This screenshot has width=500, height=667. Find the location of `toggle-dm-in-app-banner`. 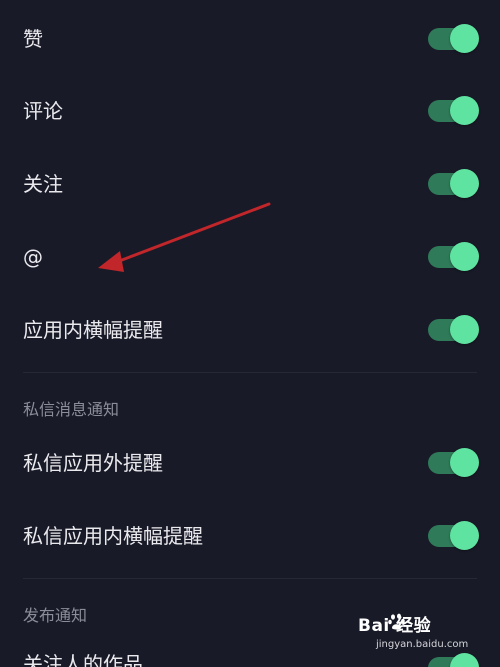

toggle-dm-in-app-banner is located at coordinates (453, 535).